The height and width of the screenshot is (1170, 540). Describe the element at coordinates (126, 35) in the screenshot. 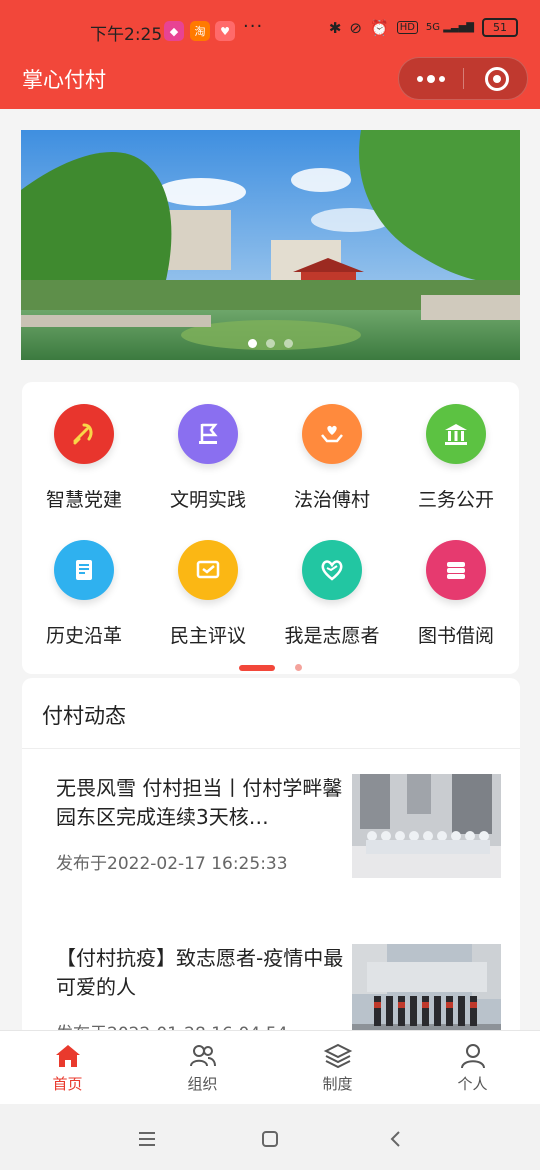

I see `status-time: 下午2:25` at that location.